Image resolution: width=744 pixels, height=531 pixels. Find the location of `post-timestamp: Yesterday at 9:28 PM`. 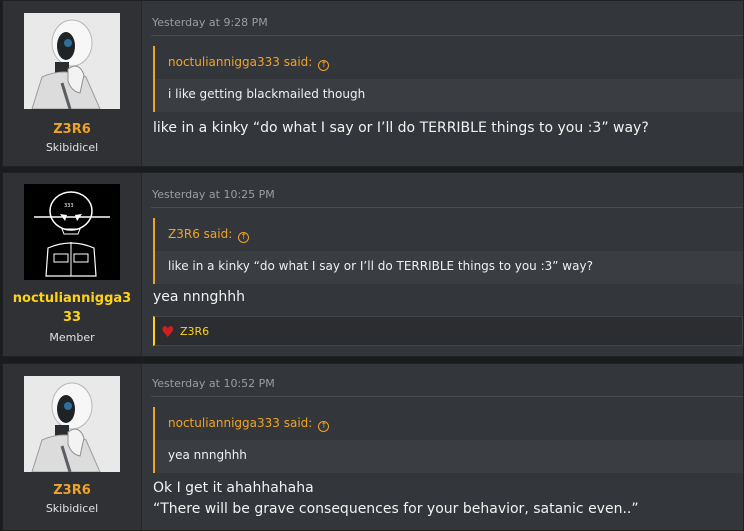

post-timestamp: Yesterday at 9:28 PM is located at coordinates (210, 22).